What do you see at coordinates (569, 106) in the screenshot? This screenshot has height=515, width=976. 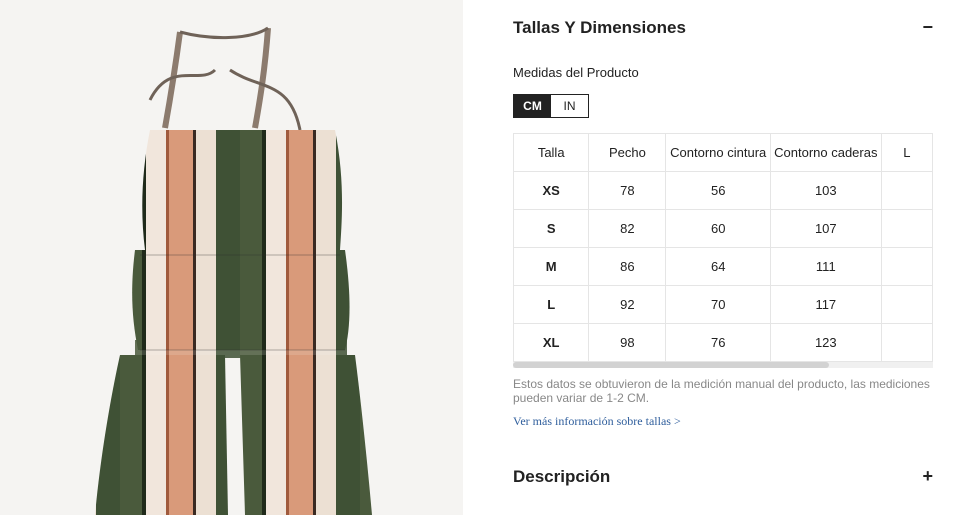 I see `unit-in-button: IN` at bounding box center [569, 106].